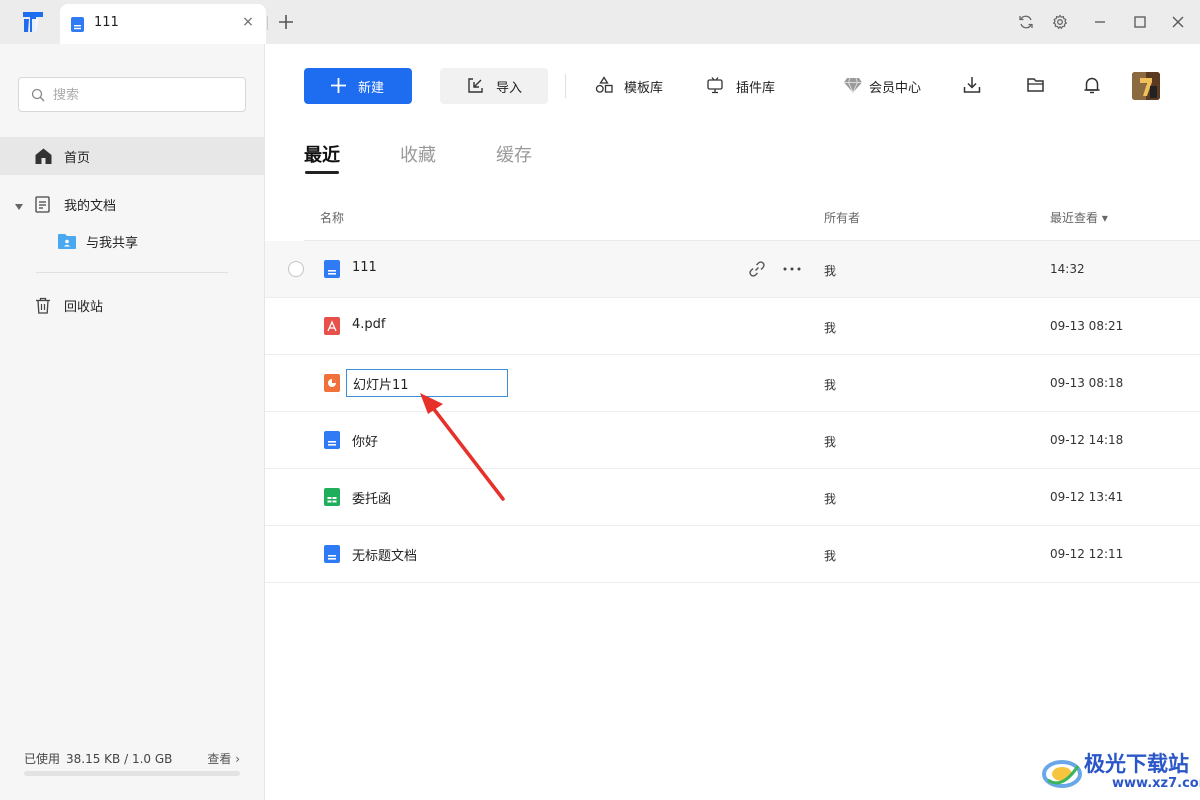 This screenshot has width=1200, height=800. I want to click on vip-center-label: 会员中心, so click(895, 88).